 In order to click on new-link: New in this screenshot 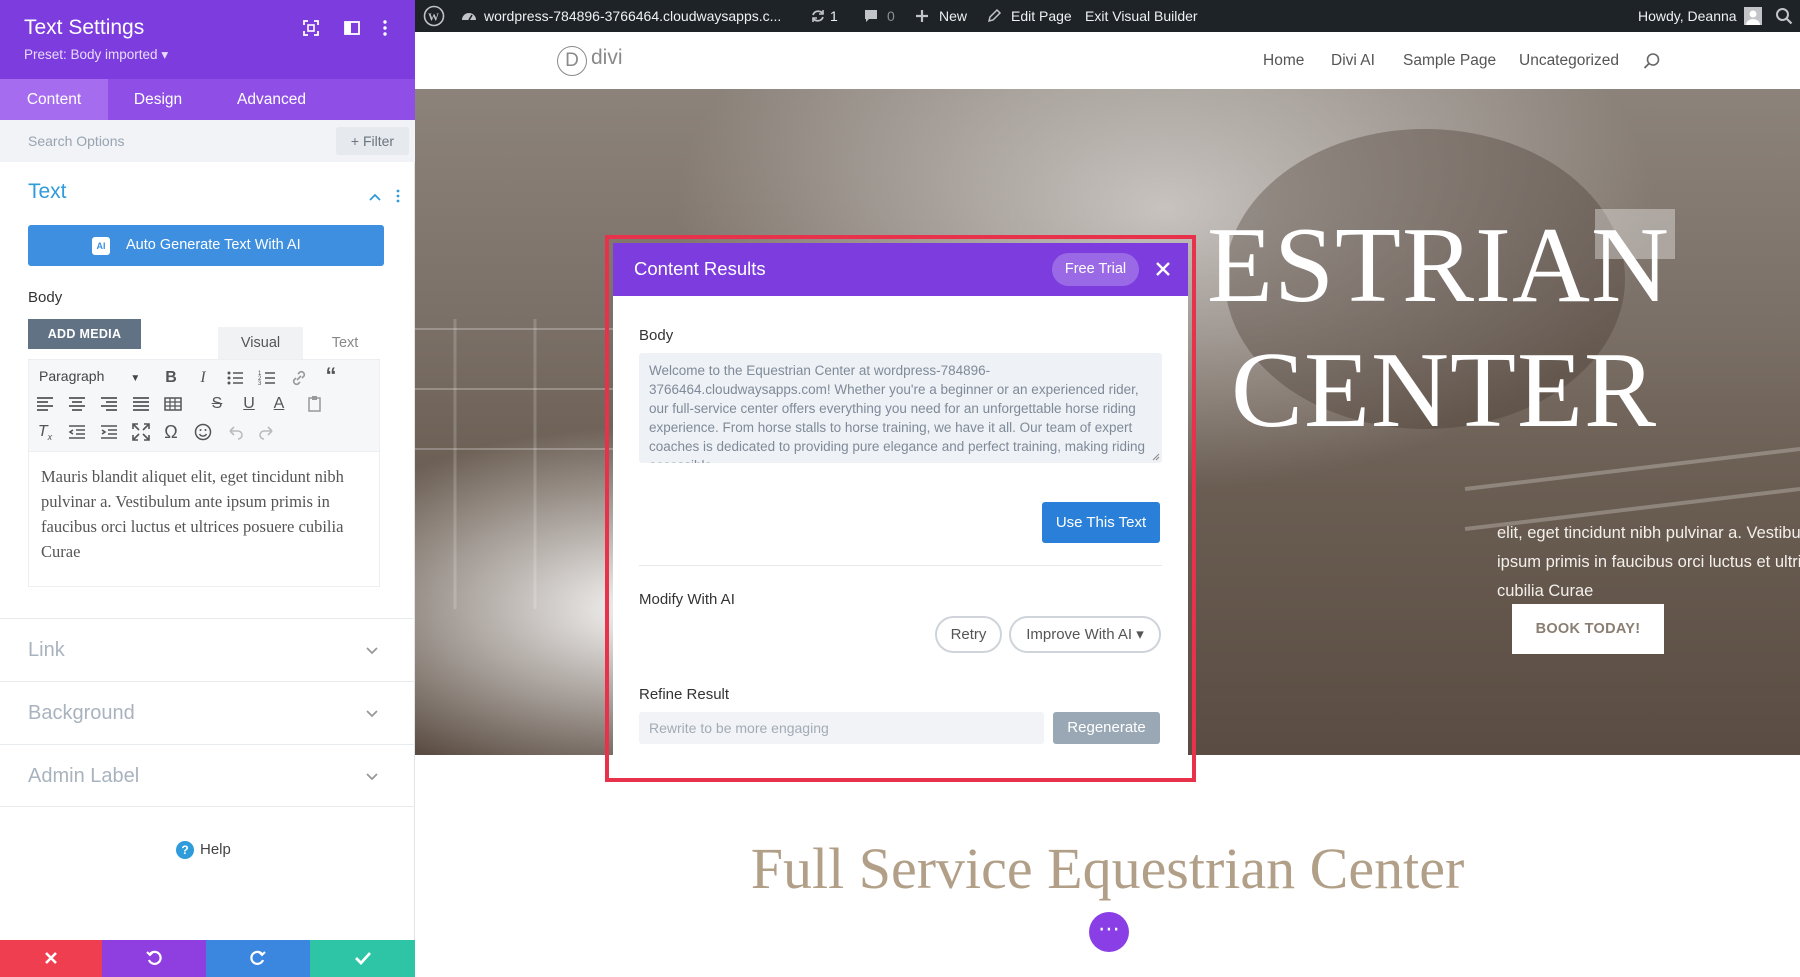, I will do `click(953, 16)`.